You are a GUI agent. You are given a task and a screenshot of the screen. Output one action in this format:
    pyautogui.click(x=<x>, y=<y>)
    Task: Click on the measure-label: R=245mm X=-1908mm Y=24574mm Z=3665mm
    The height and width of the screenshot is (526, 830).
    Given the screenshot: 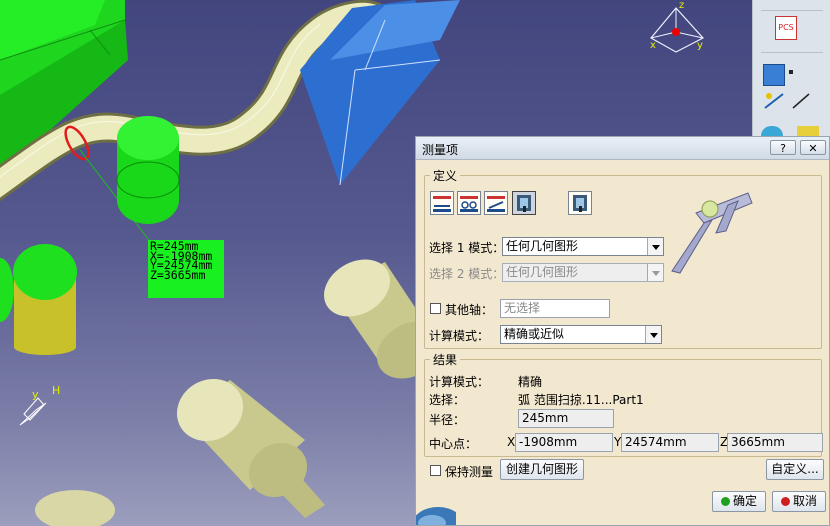 What is the action you would take?
    pyautogui.click(x=186, y=269)
    